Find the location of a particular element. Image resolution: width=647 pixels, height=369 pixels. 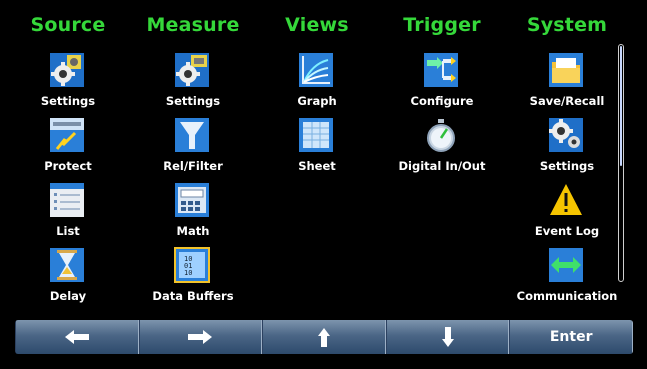

nav-up-button is located at coordinates (324, 337).